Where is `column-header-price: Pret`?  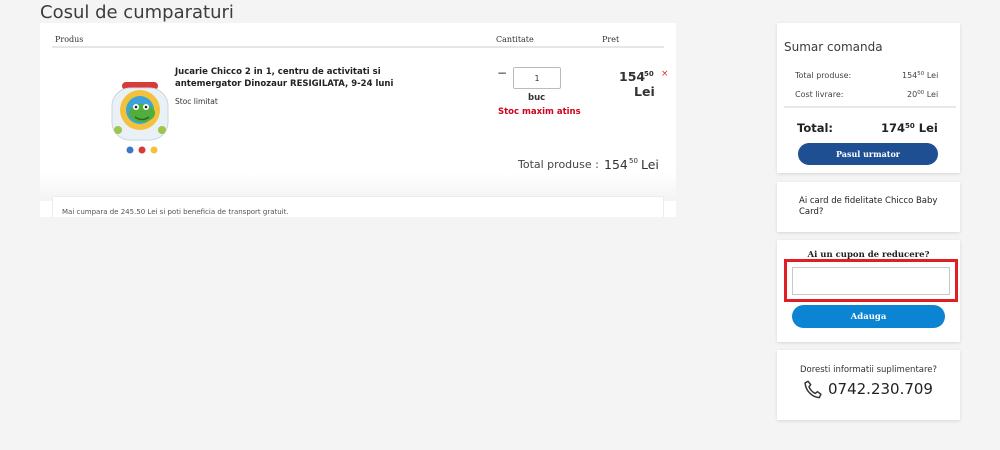 column-header-price: Pret is located at coordinates (611, 39).